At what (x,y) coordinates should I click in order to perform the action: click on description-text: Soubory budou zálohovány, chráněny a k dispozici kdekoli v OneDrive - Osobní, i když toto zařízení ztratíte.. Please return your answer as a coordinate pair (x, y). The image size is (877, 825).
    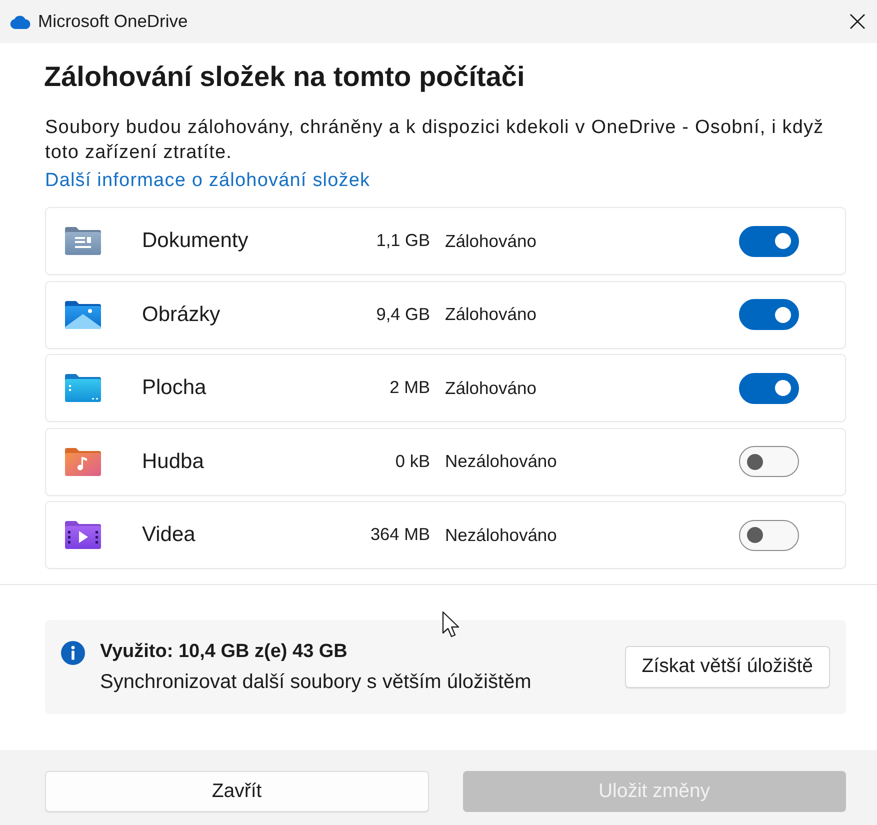
    Looking at the image, I should click on (435, 140).